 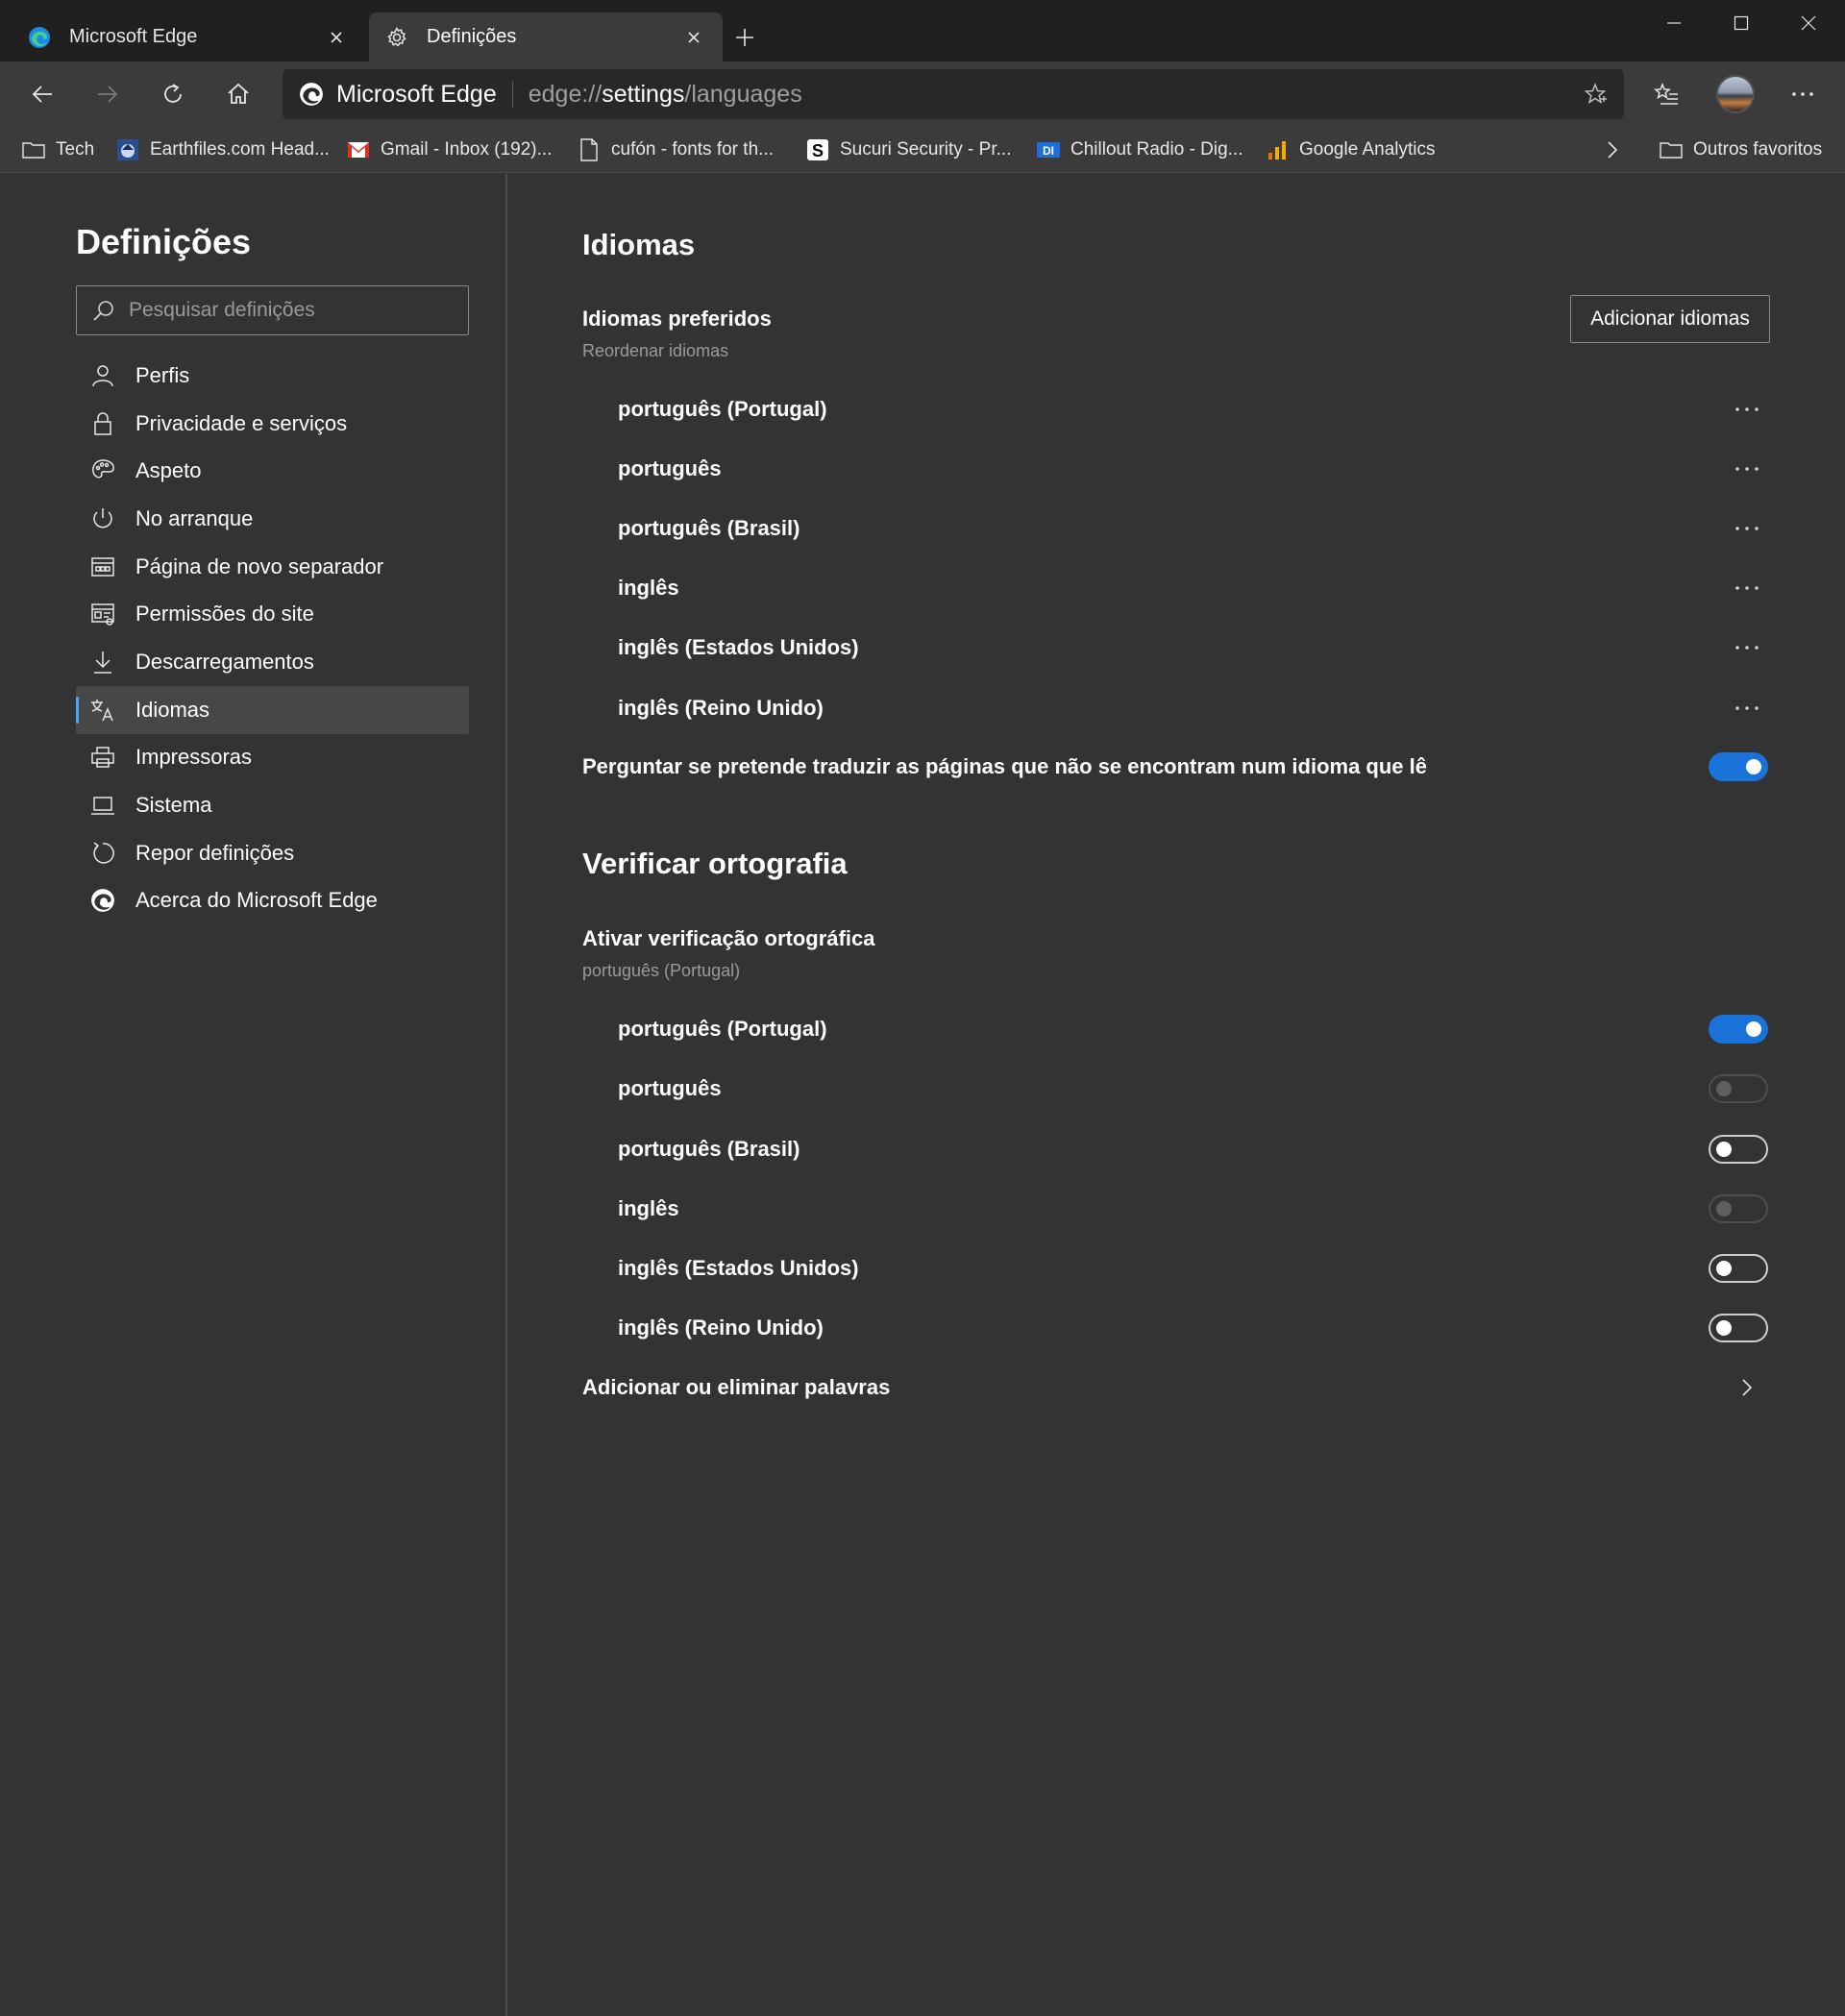 I want to click on profile-avatar, so click(x=1736, y=94).